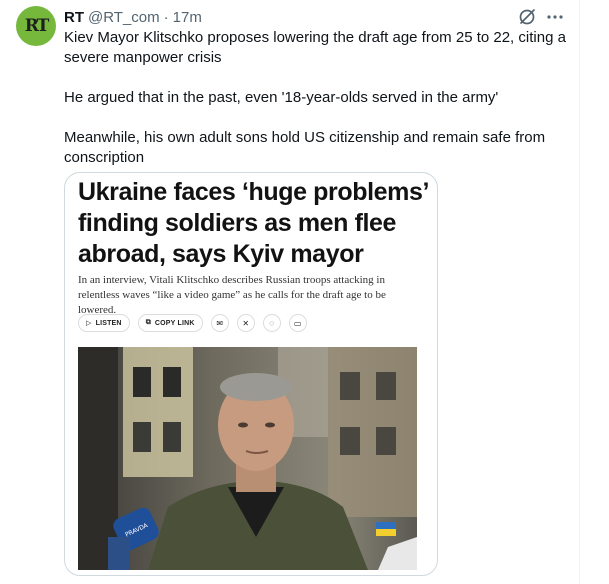  I want to click on whatsapp-icon: ◌, so click(271, 323).